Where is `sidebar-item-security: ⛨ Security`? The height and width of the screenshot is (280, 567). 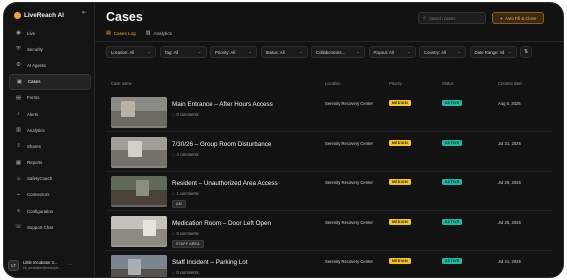 sidebar-item-security: ⛨ Security is located at coordinates (50, 49).